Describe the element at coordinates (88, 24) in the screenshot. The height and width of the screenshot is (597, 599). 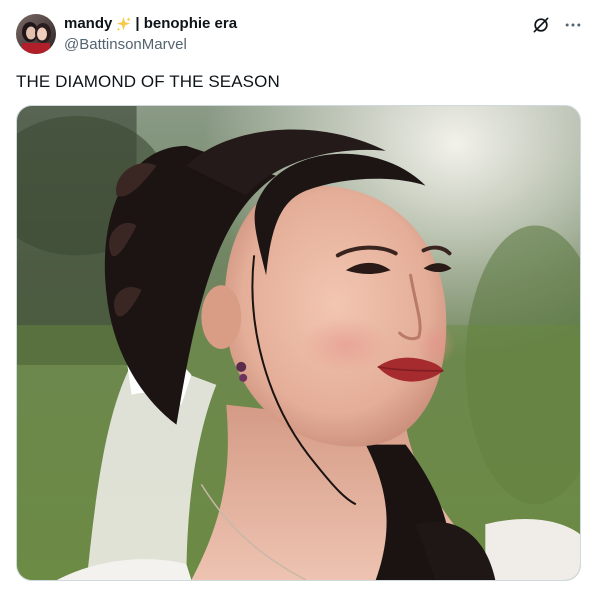
I see `display-name-first: mandy` at that location.